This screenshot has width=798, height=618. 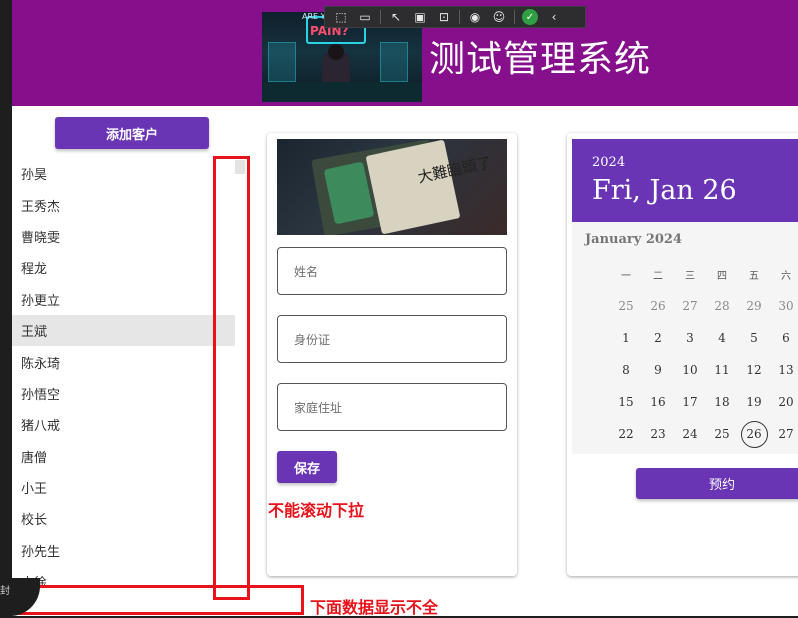 I want to click on calendar-day: 24, so click(x=690, y=434).